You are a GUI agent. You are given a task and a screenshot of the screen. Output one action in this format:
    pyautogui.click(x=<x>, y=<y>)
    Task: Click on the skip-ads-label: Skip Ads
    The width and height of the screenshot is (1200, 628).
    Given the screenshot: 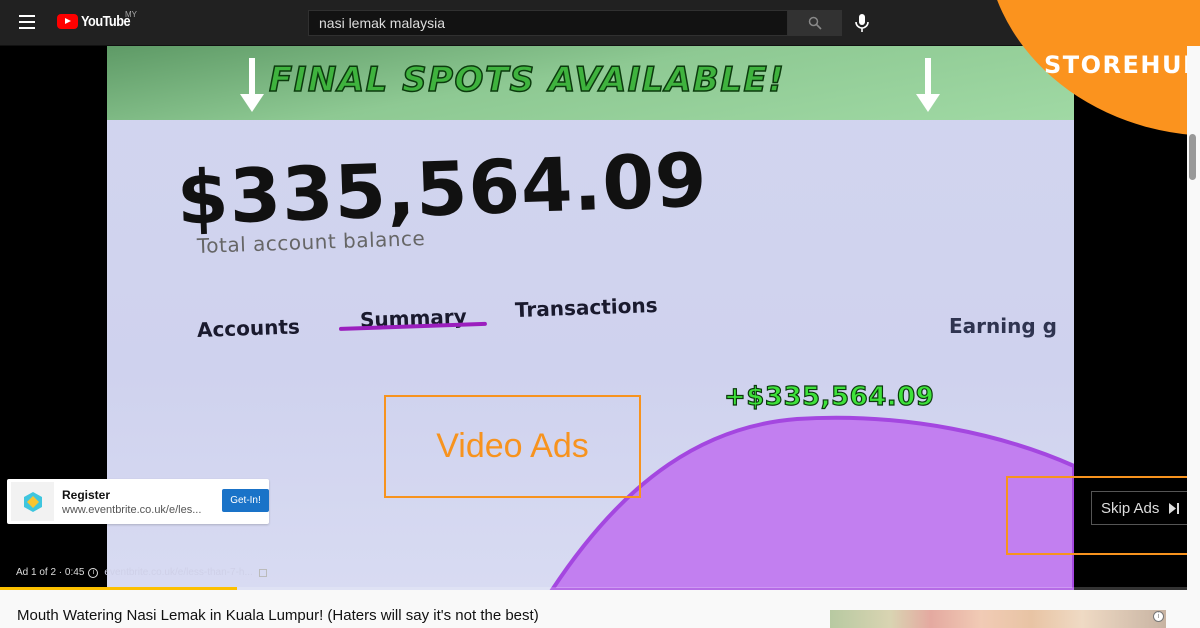 What is the action you would take?
    pyautogui.click(x=1130, y=508)
    